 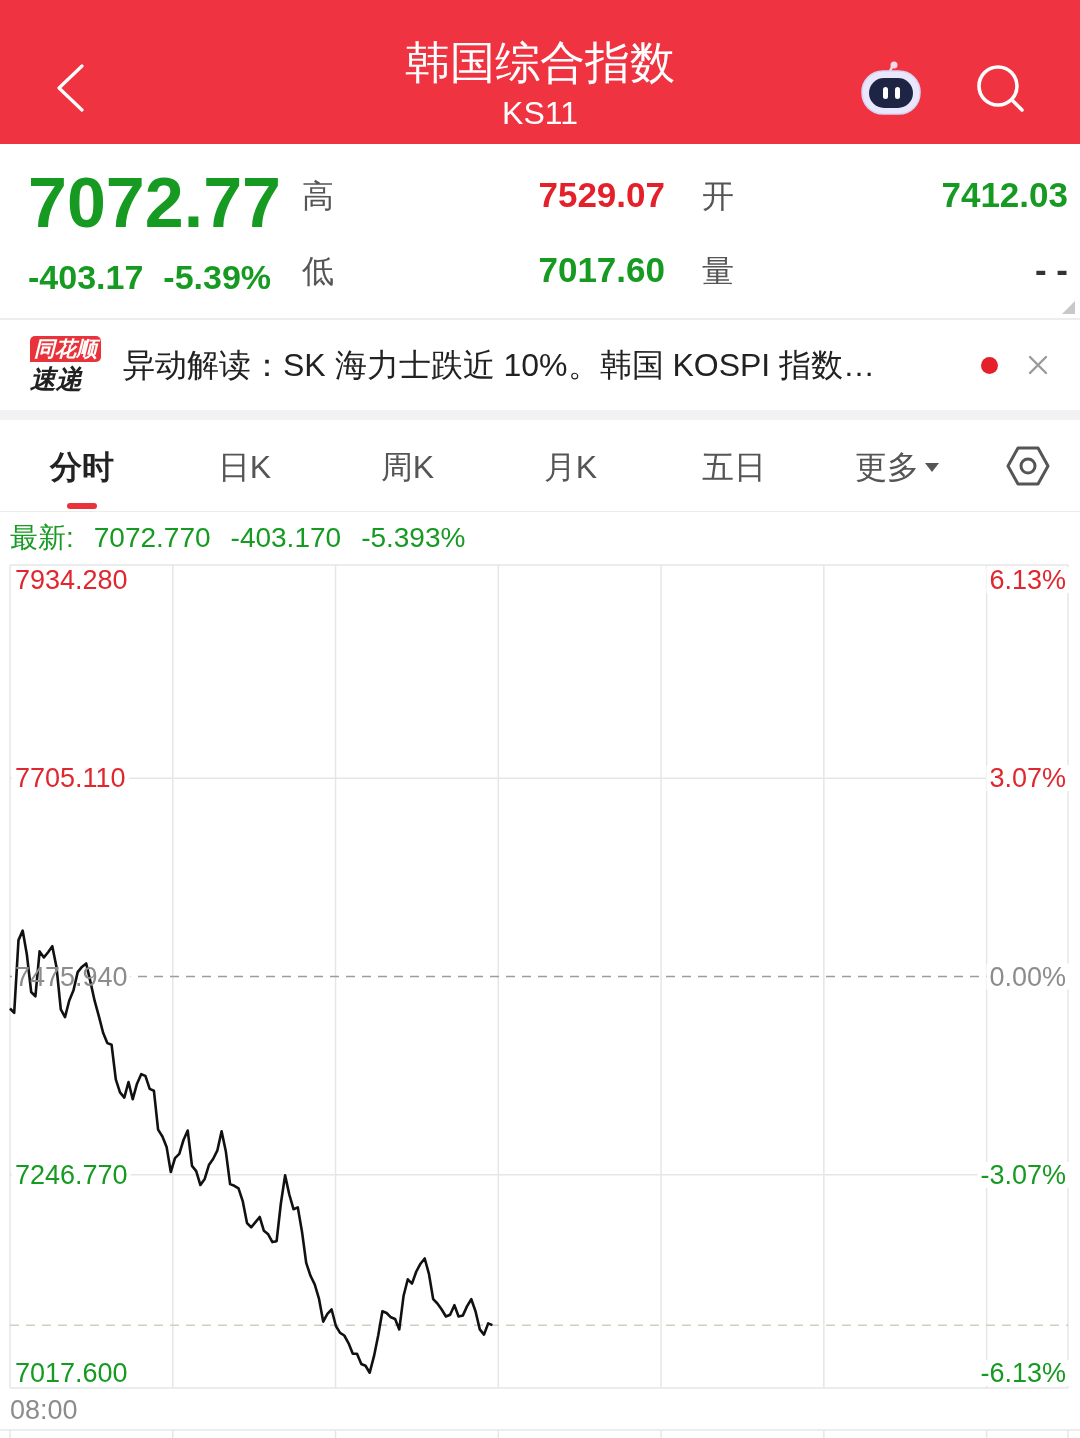 I want to click on settings-icon, so click(x=1028, y=465).